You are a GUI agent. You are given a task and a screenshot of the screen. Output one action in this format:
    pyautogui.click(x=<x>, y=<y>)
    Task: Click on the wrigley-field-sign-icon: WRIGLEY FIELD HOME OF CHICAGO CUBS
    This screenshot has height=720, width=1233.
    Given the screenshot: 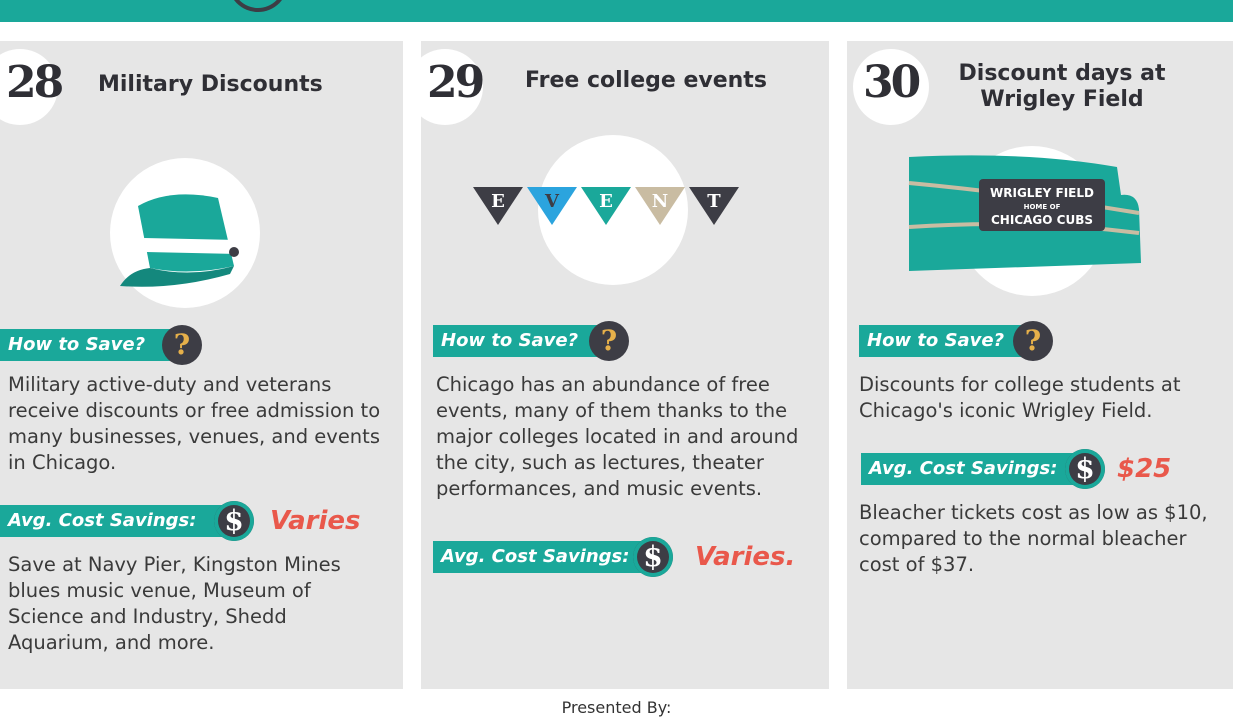 What is the action you would take?
    pyautogui.click(x=1024, y=213)
    